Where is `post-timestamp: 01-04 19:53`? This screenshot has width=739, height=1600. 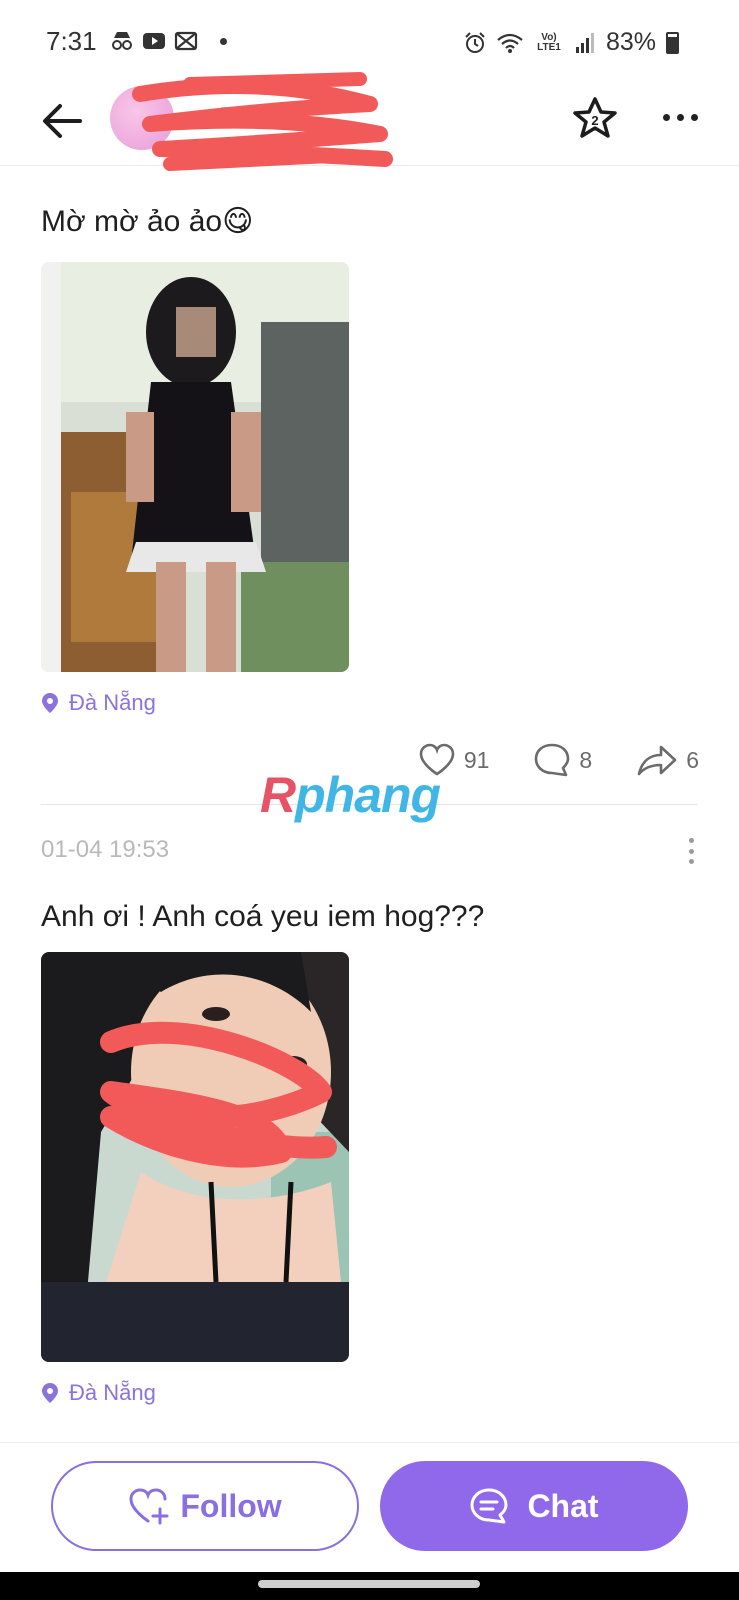
post-timestamp: 01-04 19:53 is located at coordinates (105, 849).